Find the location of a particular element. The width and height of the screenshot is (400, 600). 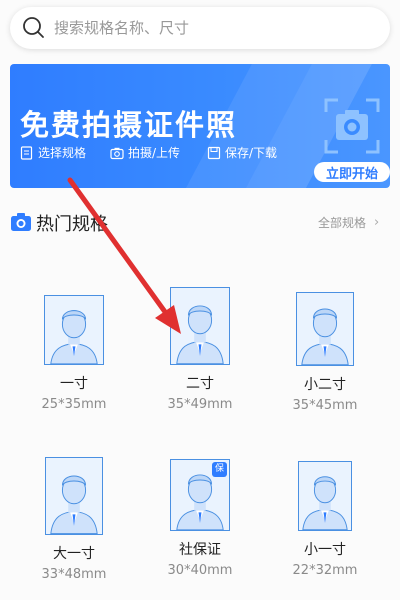

spec-size: 35*49mm is located at coordinates (200, 404).